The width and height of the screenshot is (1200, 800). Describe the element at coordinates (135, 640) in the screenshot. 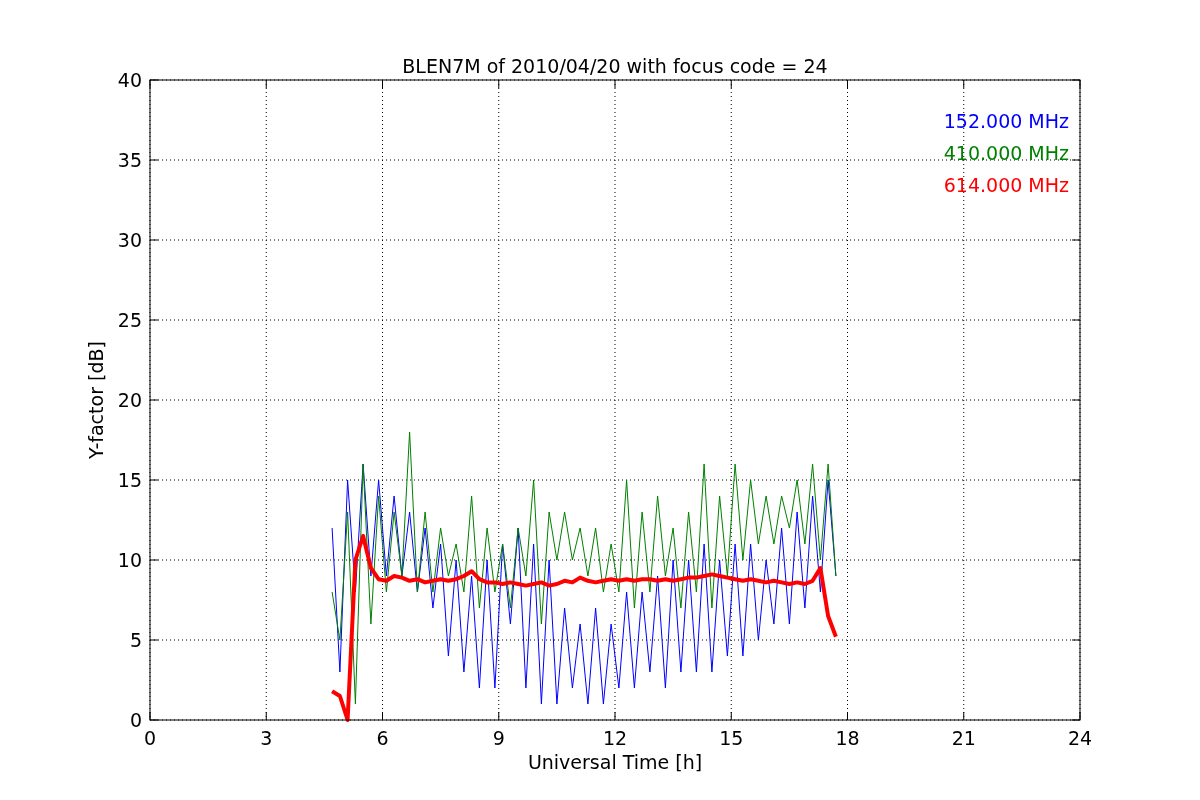

I see `y-tick-label: 5` at that location.